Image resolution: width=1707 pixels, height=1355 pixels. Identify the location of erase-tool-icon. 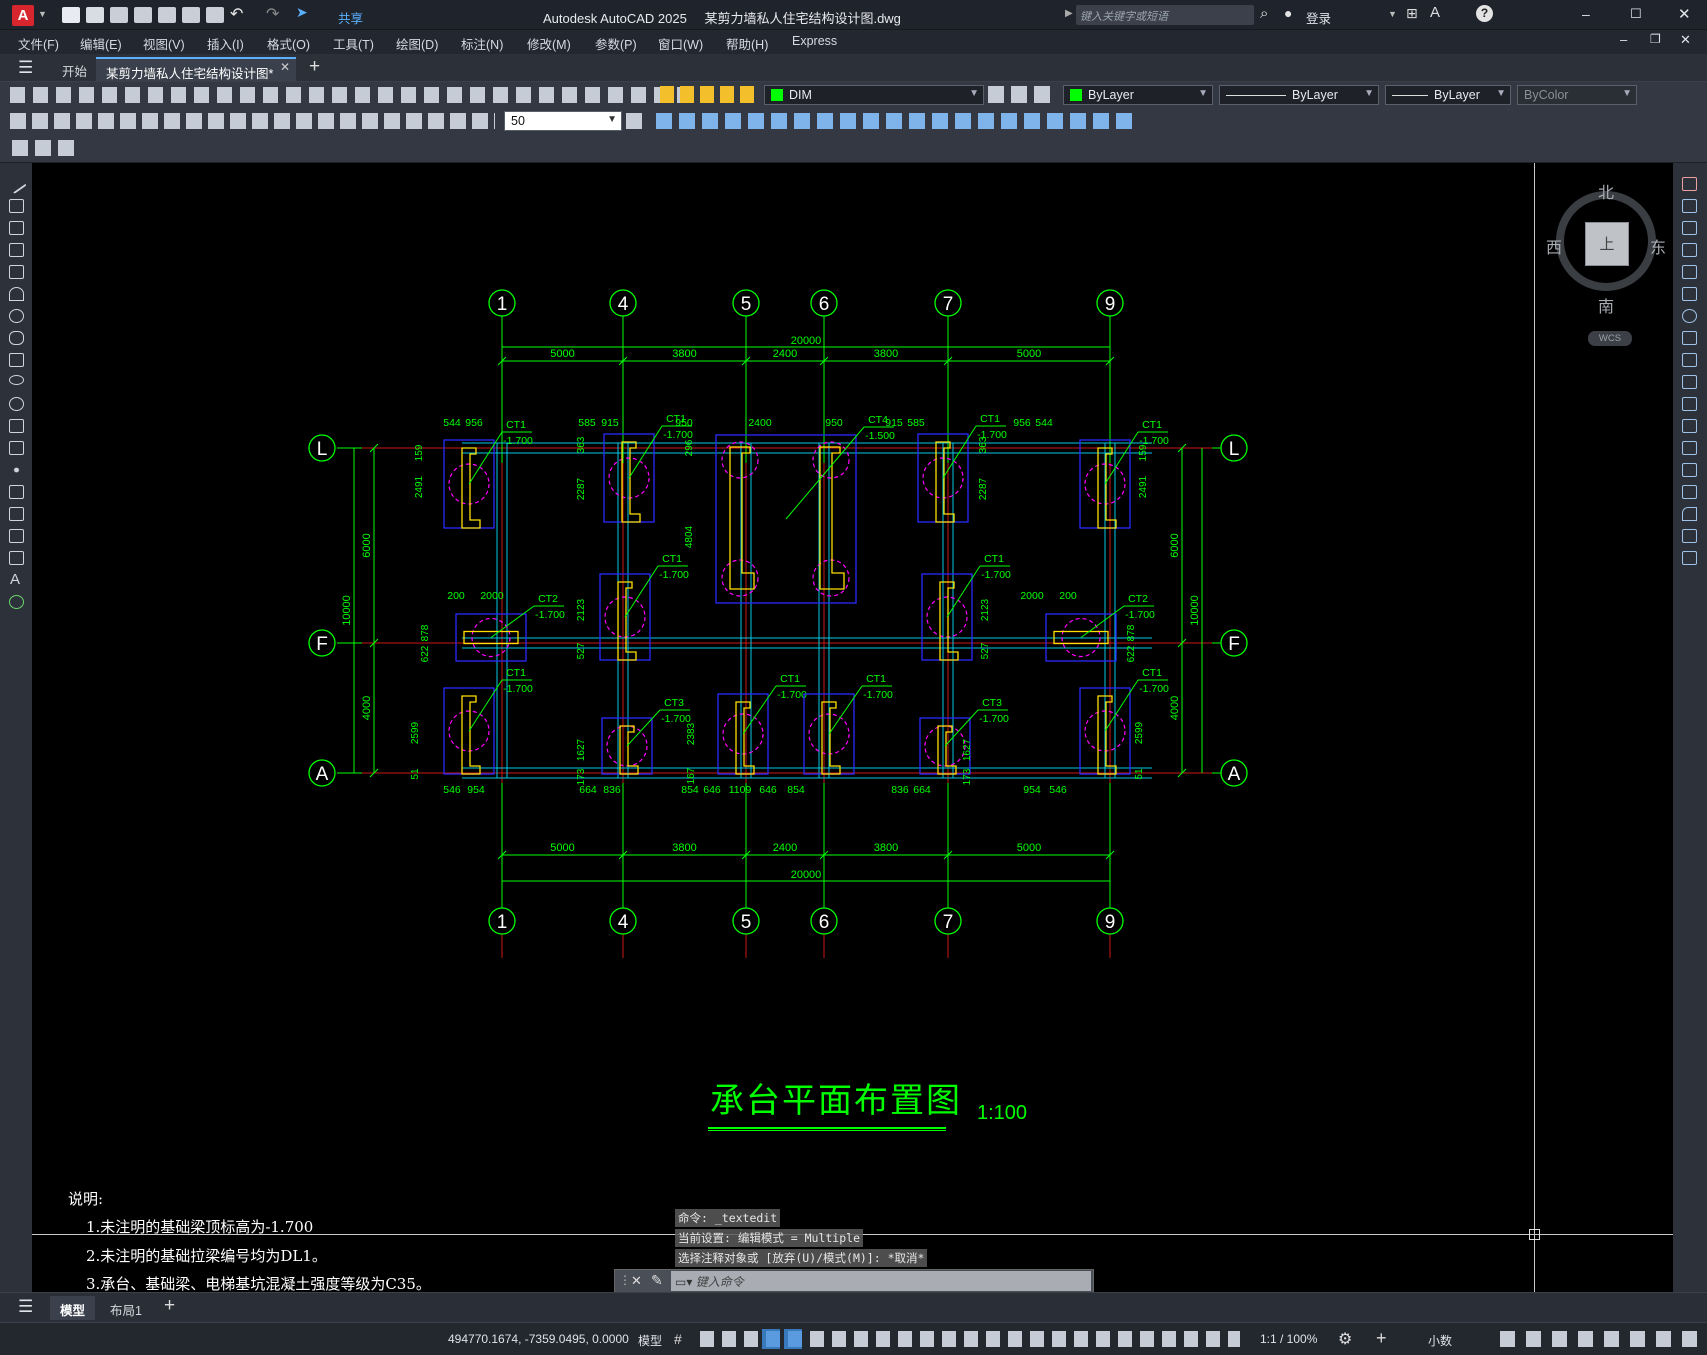
(1689, 184).